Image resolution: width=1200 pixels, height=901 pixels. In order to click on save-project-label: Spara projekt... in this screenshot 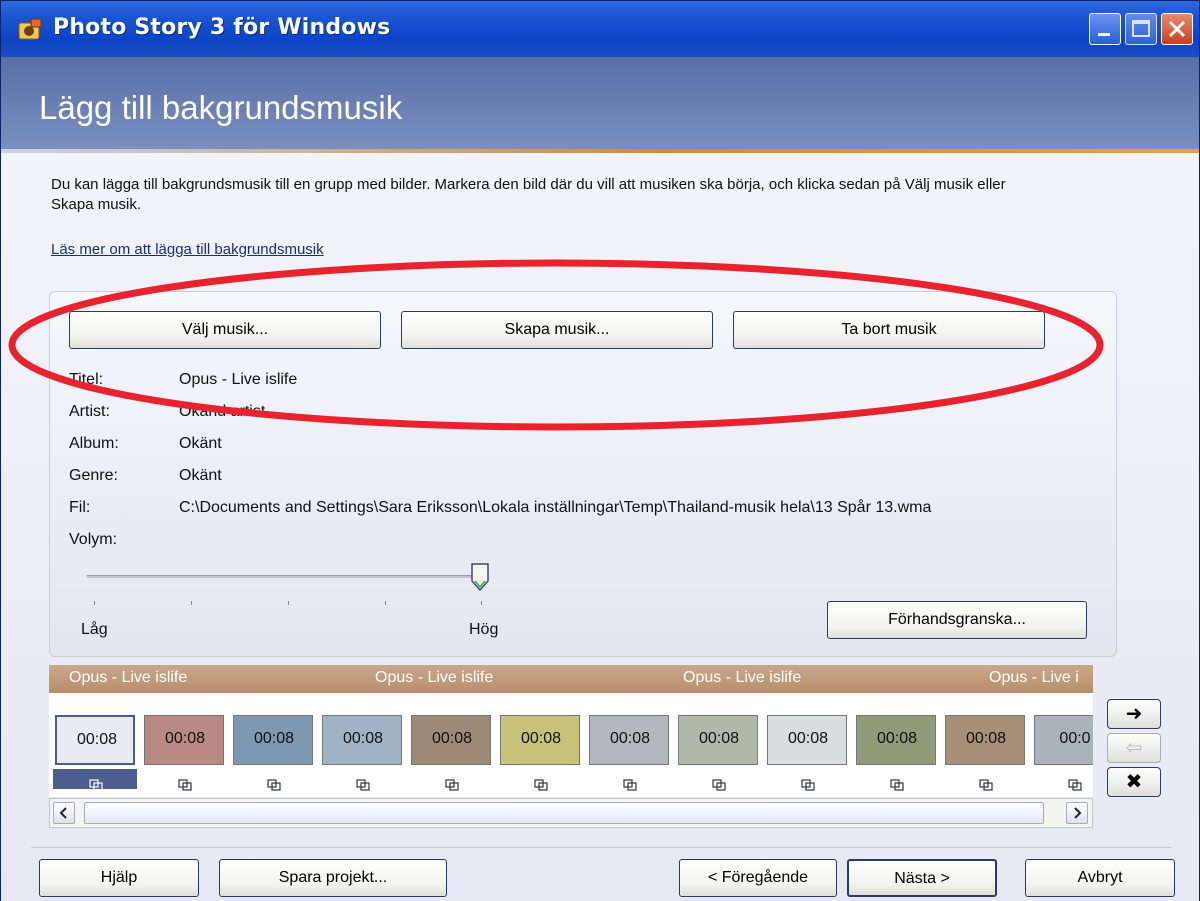, I will do `click(333, 877)`.